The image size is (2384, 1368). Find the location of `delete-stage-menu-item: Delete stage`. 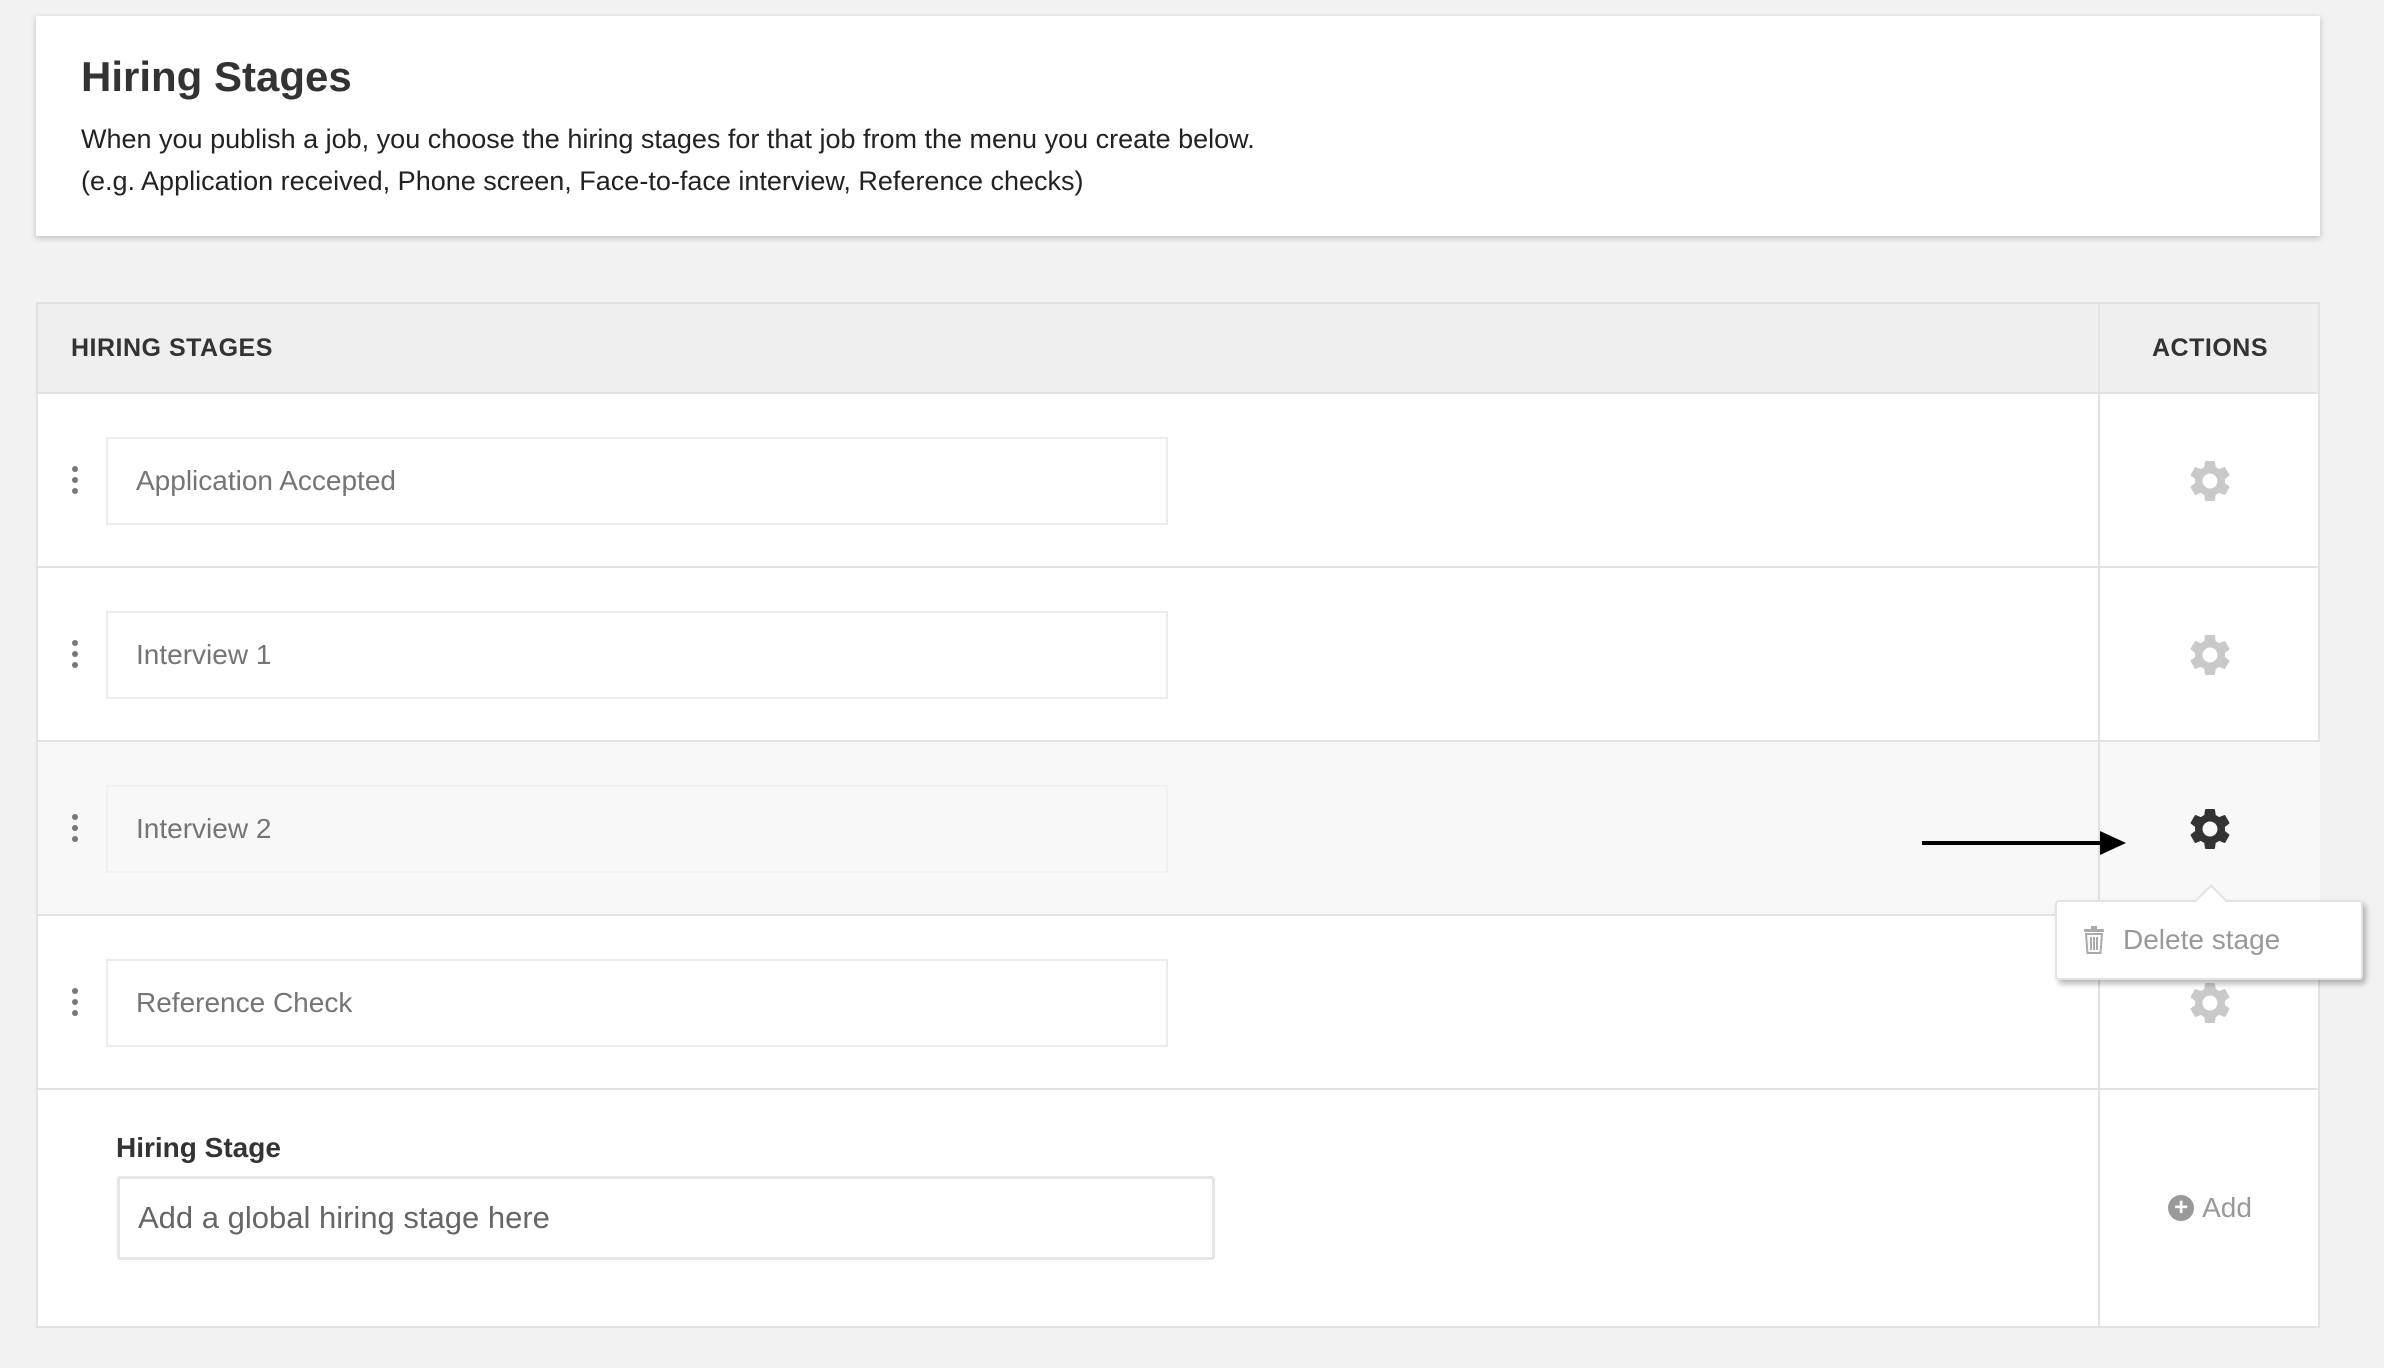

delete-stage-menu-item: Delete stage is located at coordinates (2181, 940).